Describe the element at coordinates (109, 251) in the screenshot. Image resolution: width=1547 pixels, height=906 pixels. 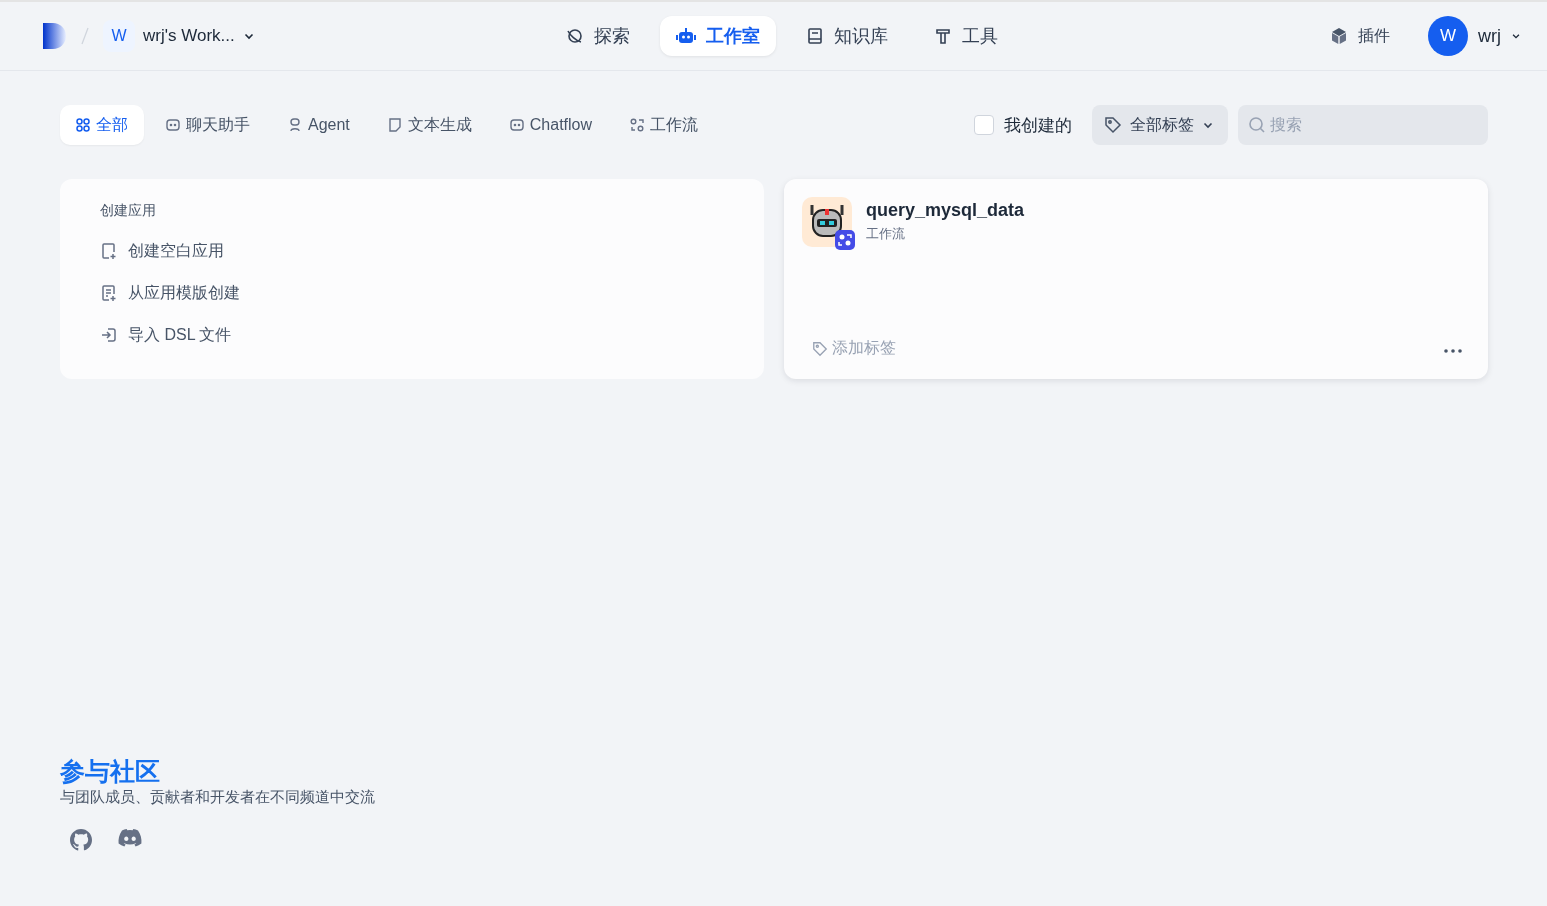
I see `file-plus-icon` at that location.